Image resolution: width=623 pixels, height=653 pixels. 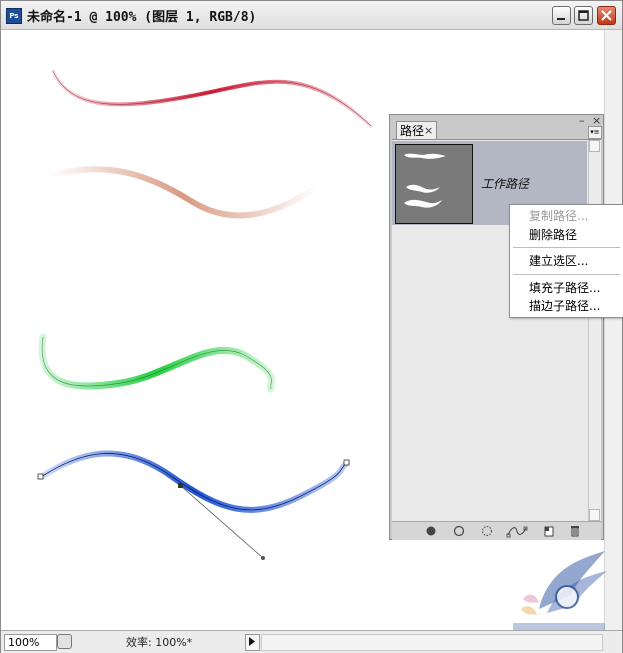 I want to click on close-icon, so click(x=606, y=15).